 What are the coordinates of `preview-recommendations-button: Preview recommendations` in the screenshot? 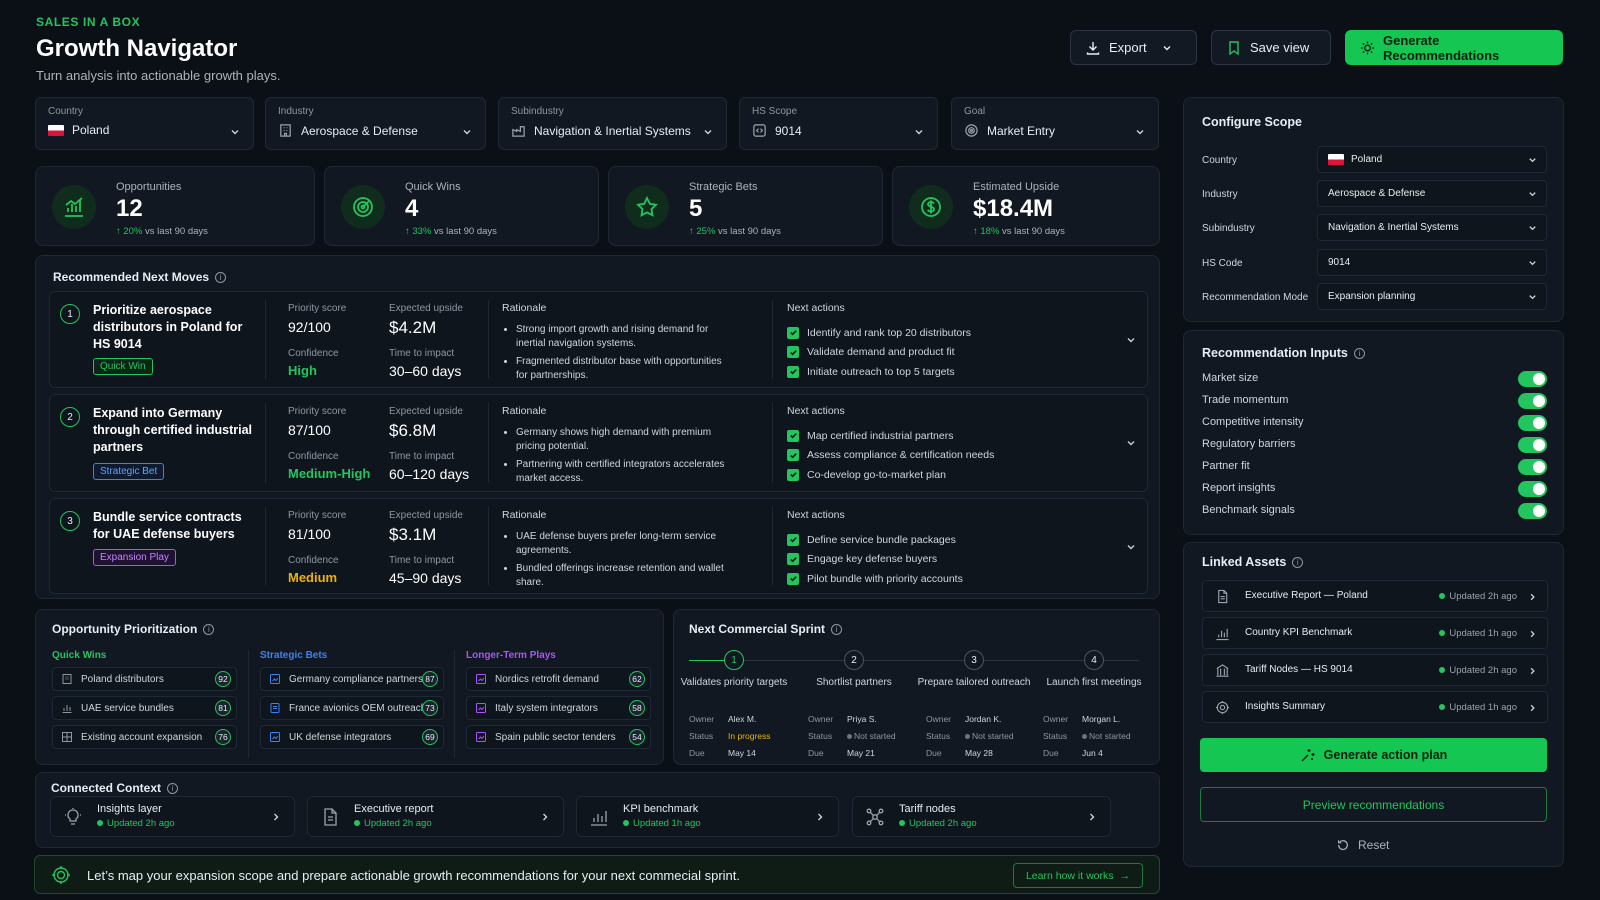 It's located at (1373, 804).